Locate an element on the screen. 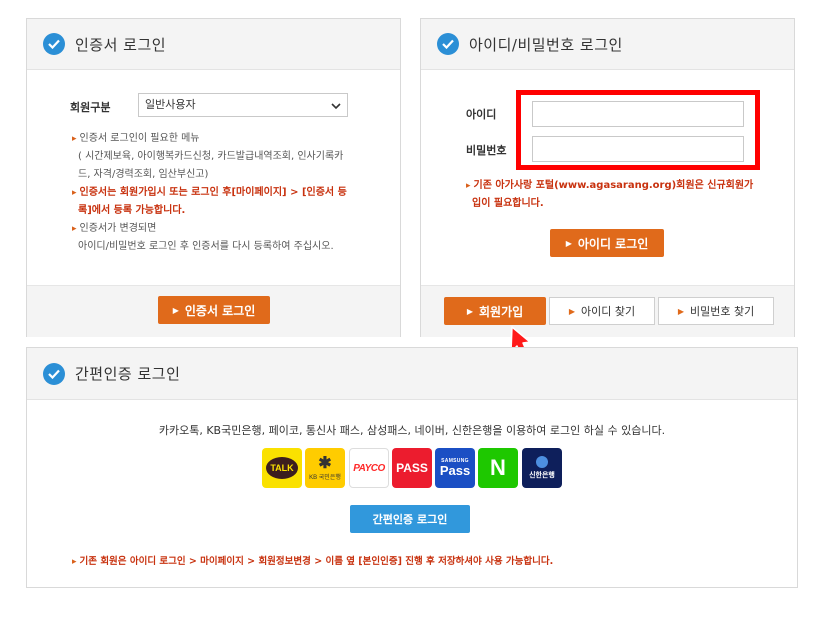 The image size is (834, 617). cert-note-1-line1: 인증서 로그인이 필요한 메뉴 is located at coordinates (139, 138).